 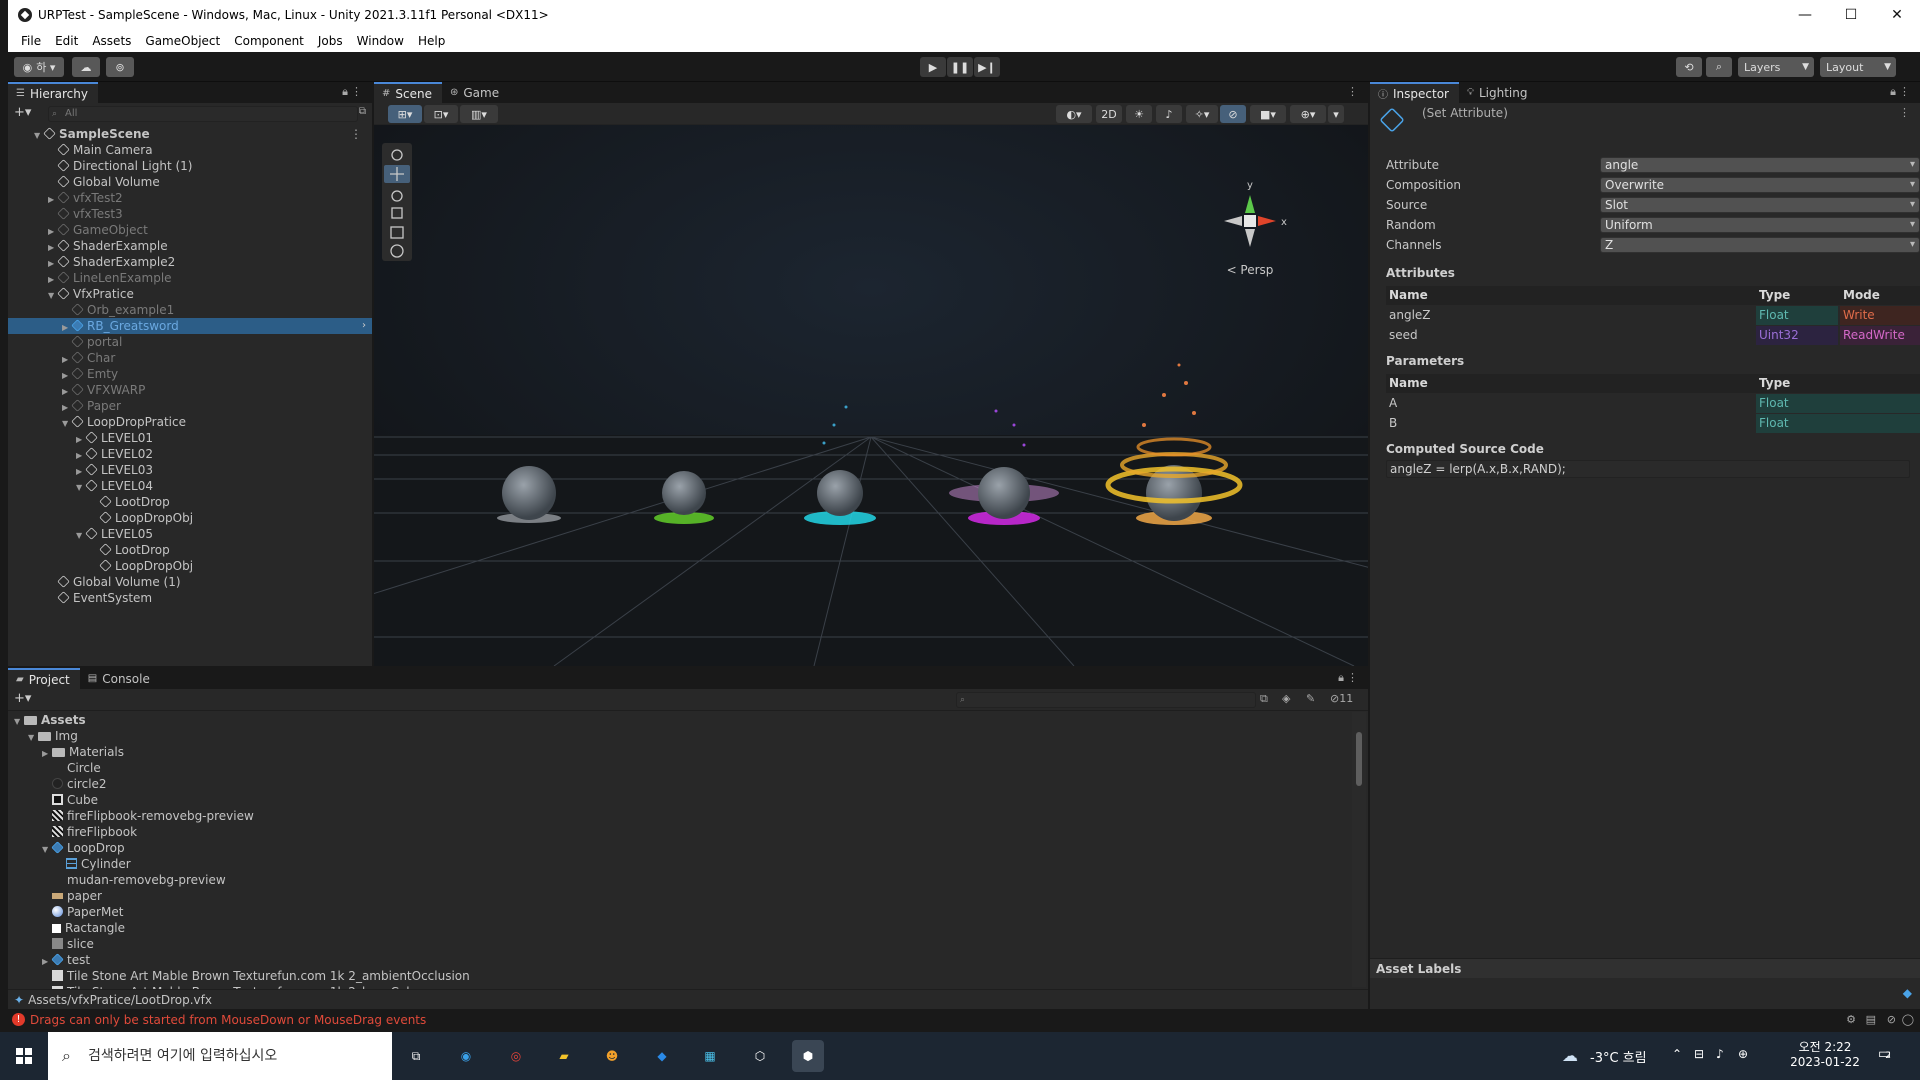 I want to click on weather-text: -3°C 흐림, so click(x=1618, y=1056).